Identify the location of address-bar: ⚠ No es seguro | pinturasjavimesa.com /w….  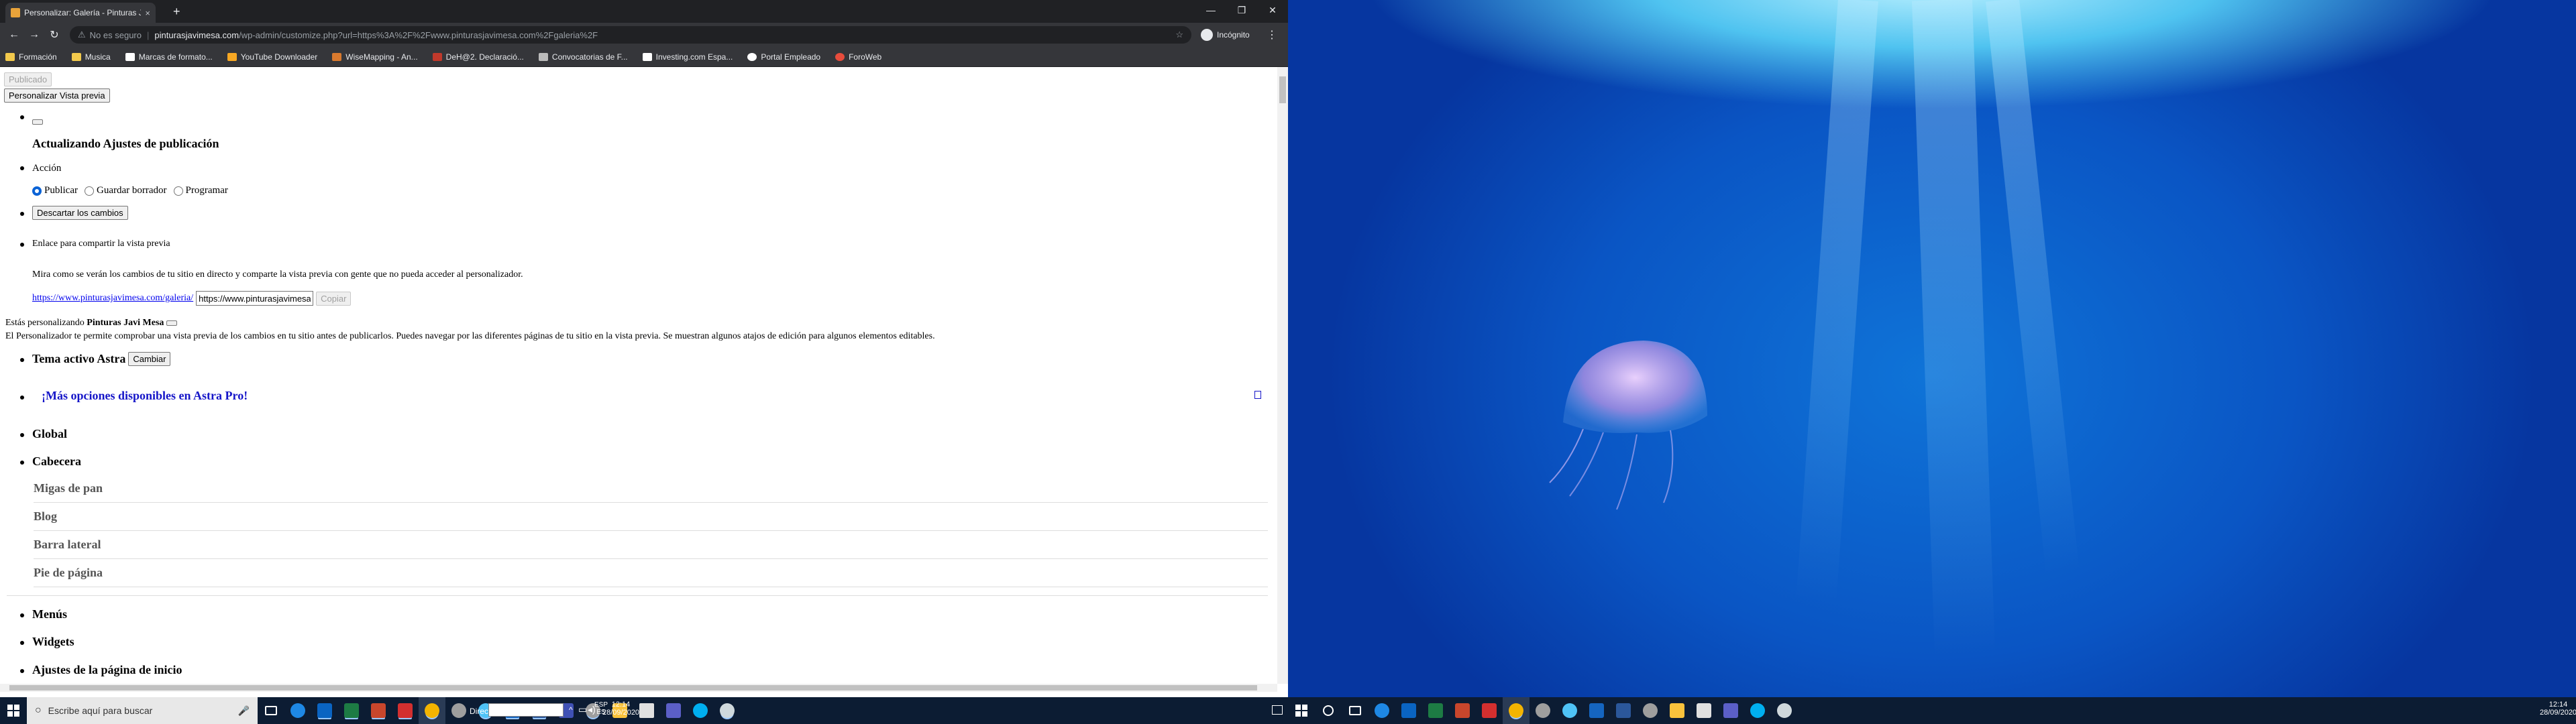
(630, 35).